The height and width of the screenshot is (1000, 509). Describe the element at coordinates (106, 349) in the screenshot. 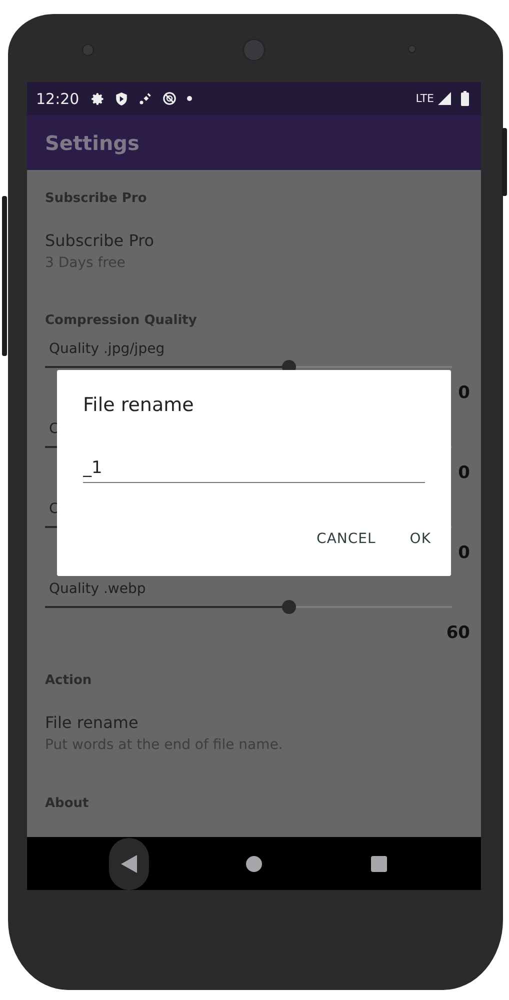

I see `slider-label: Quality .jpg/jpeg` at that location.